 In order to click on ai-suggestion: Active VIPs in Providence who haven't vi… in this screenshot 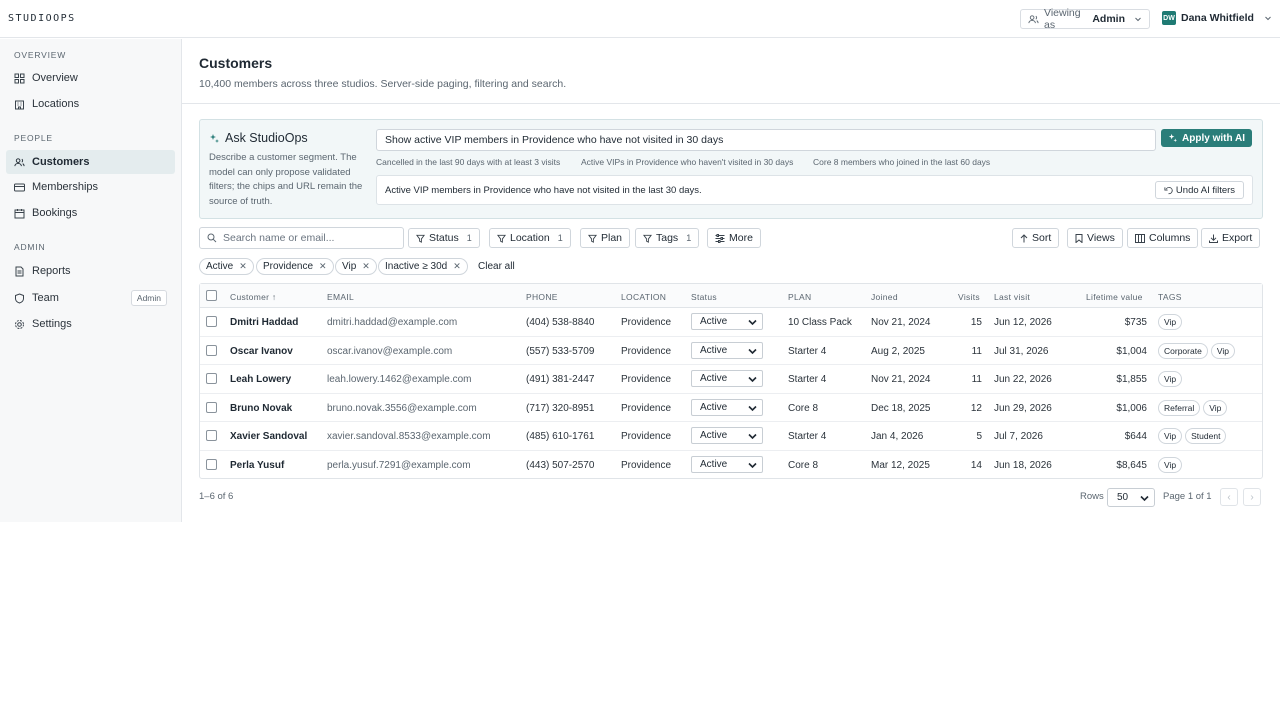, I will do `click(687, 162)`.